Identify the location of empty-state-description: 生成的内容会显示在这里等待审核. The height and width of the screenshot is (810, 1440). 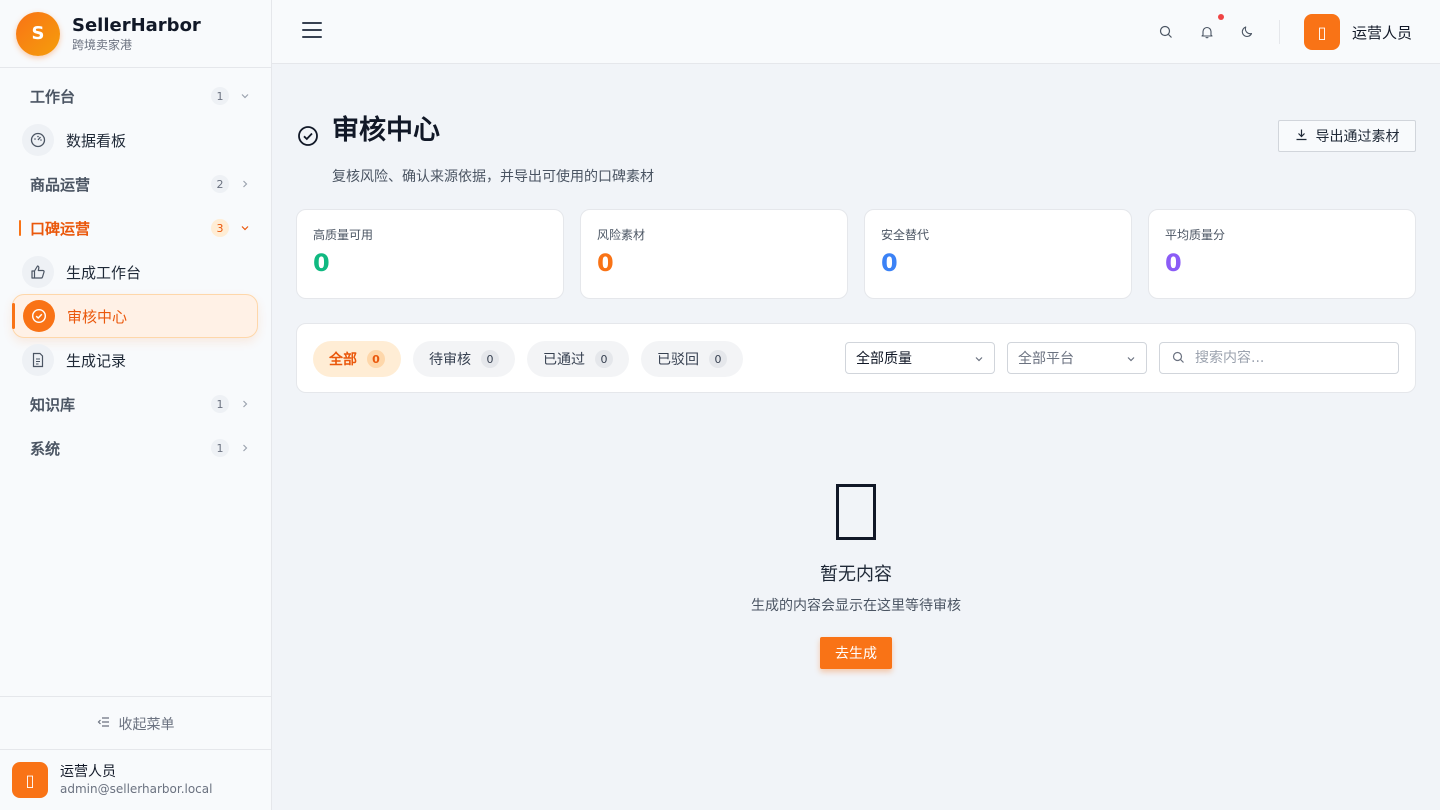
(856, 606).